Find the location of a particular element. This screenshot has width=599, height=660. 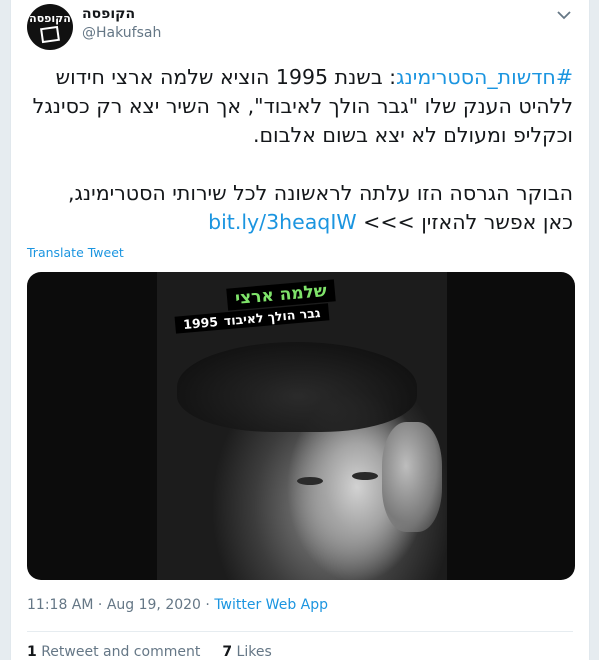

box-icon is located at coordinates (50, 34).